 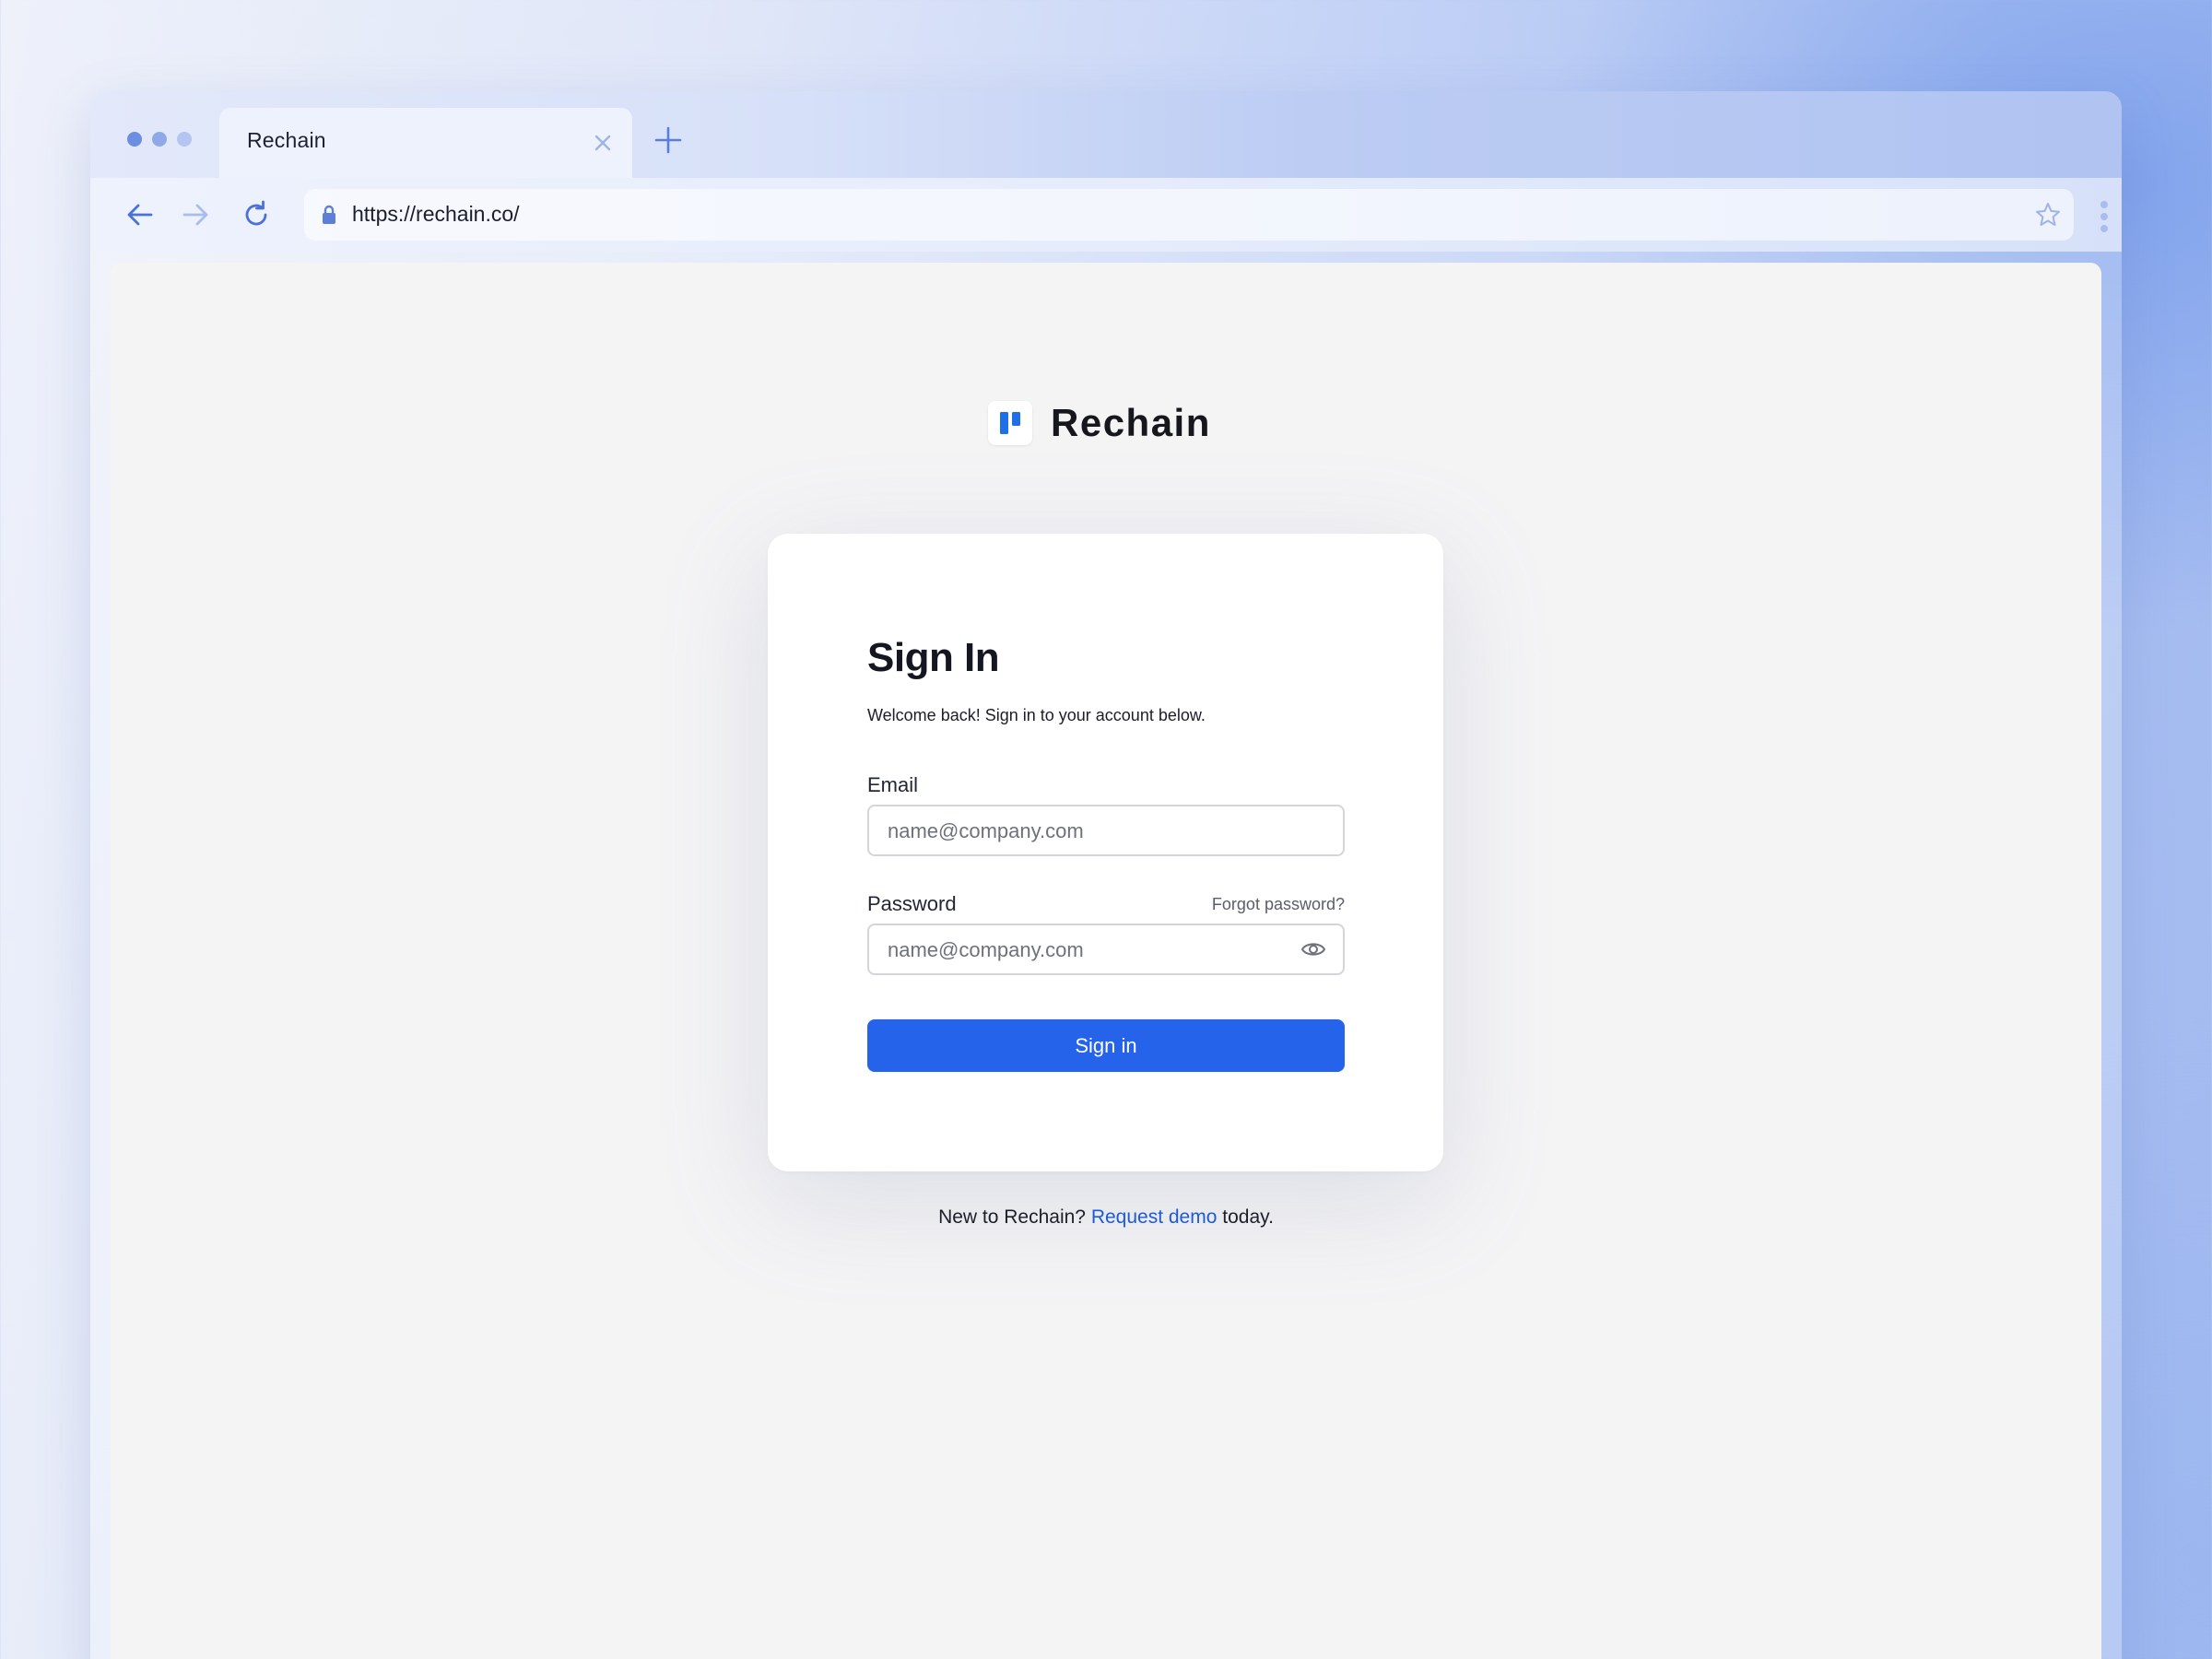 I want to click on new-tab-plus-icon, so click(x=668, y=140).